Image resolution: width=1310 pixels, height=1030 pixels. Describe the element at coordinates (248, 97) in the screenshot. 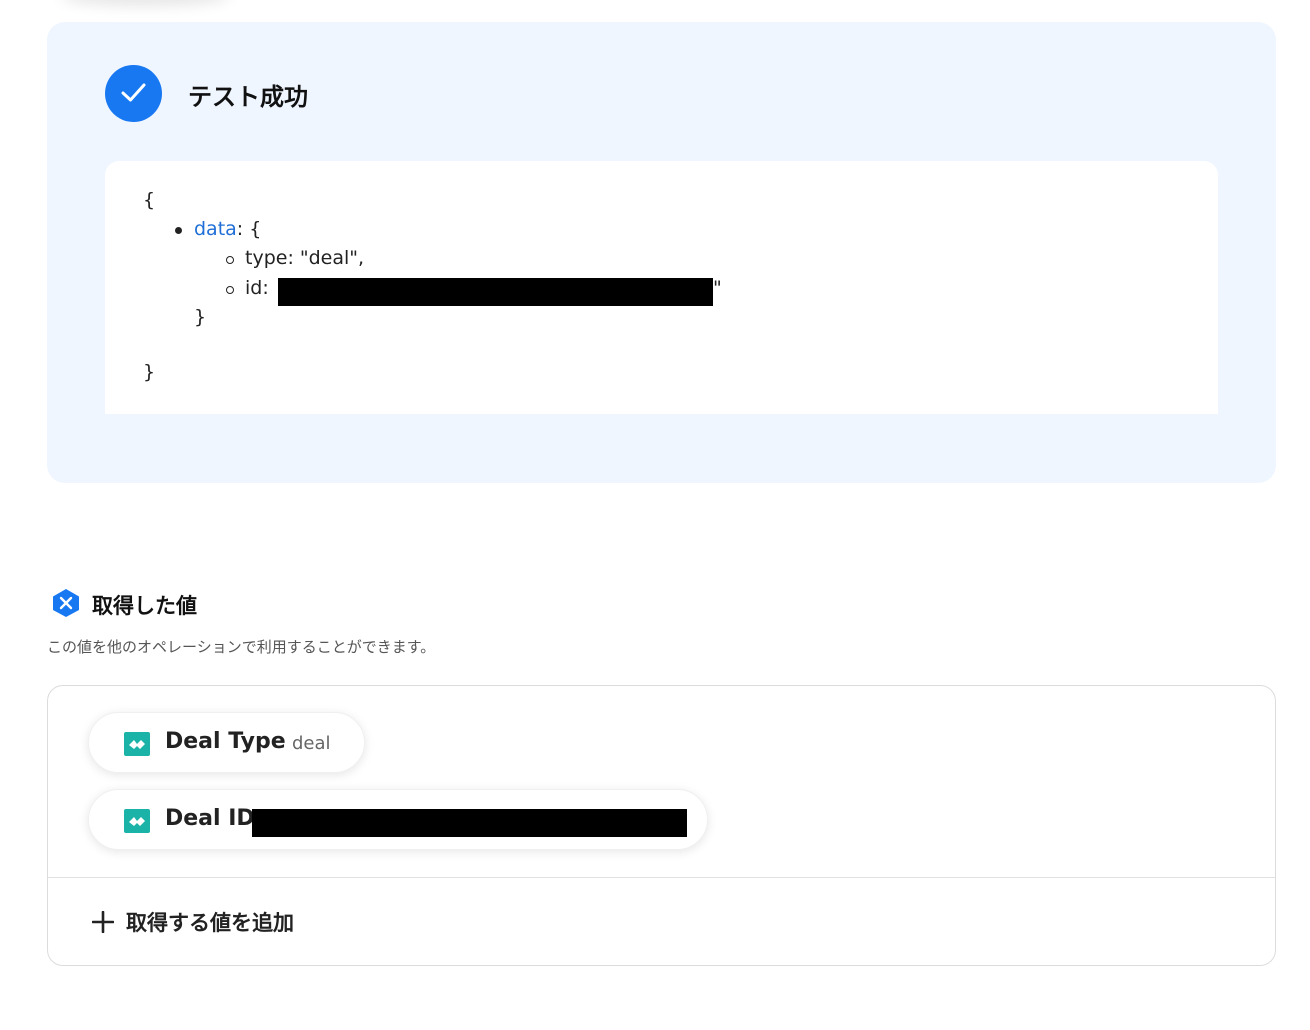

I see `result-title: テスト成功` at that location.